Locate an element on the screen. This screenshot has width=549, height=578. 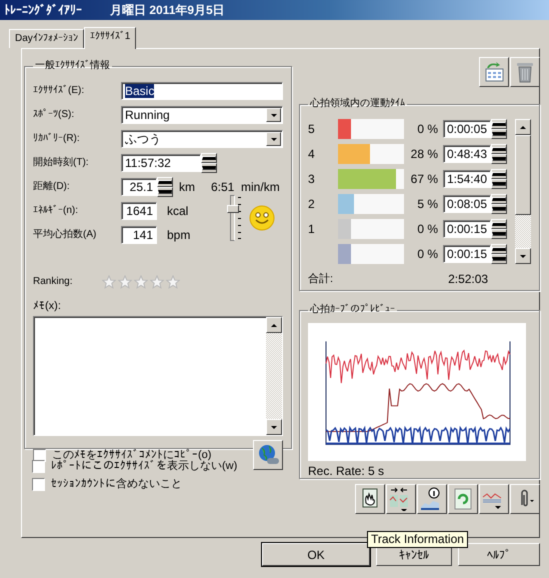
checkbox-label: このﾒﾓをｴｸｻｻｲｽﾞｺﾒﾝﾄにｺﾋﾟｰ(o) is located at coordinates (132, 454).